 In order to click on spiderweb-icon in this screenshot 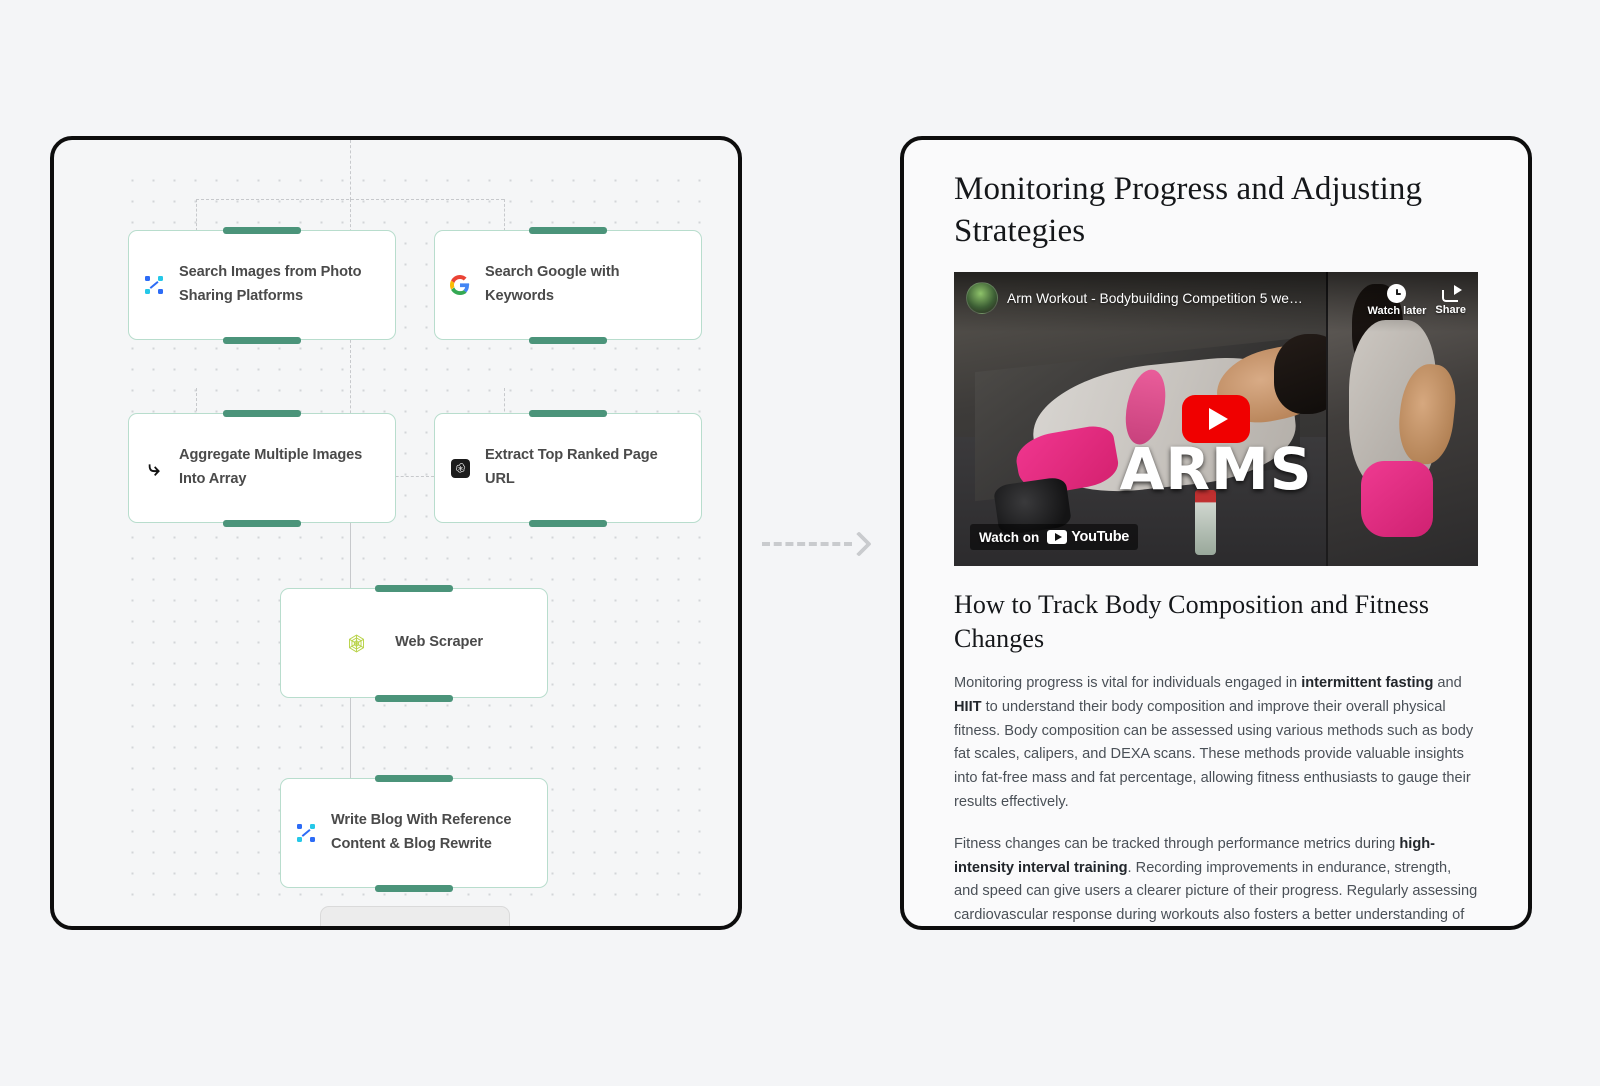, I will do `click(356, 643)`.